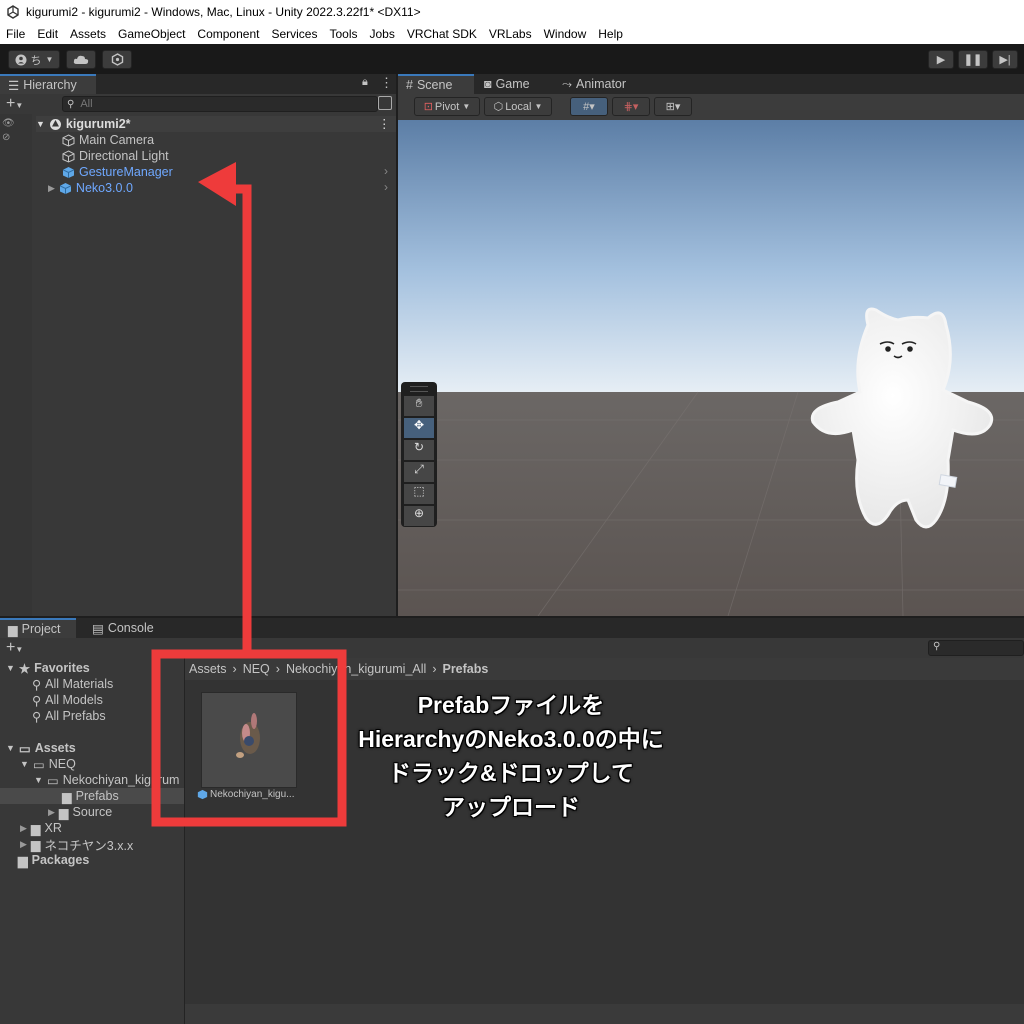  What do you see at coordinates (14, 649) in the screenshot?
I see `create-asset-icon: +▼` at bounding box center [14, 649].